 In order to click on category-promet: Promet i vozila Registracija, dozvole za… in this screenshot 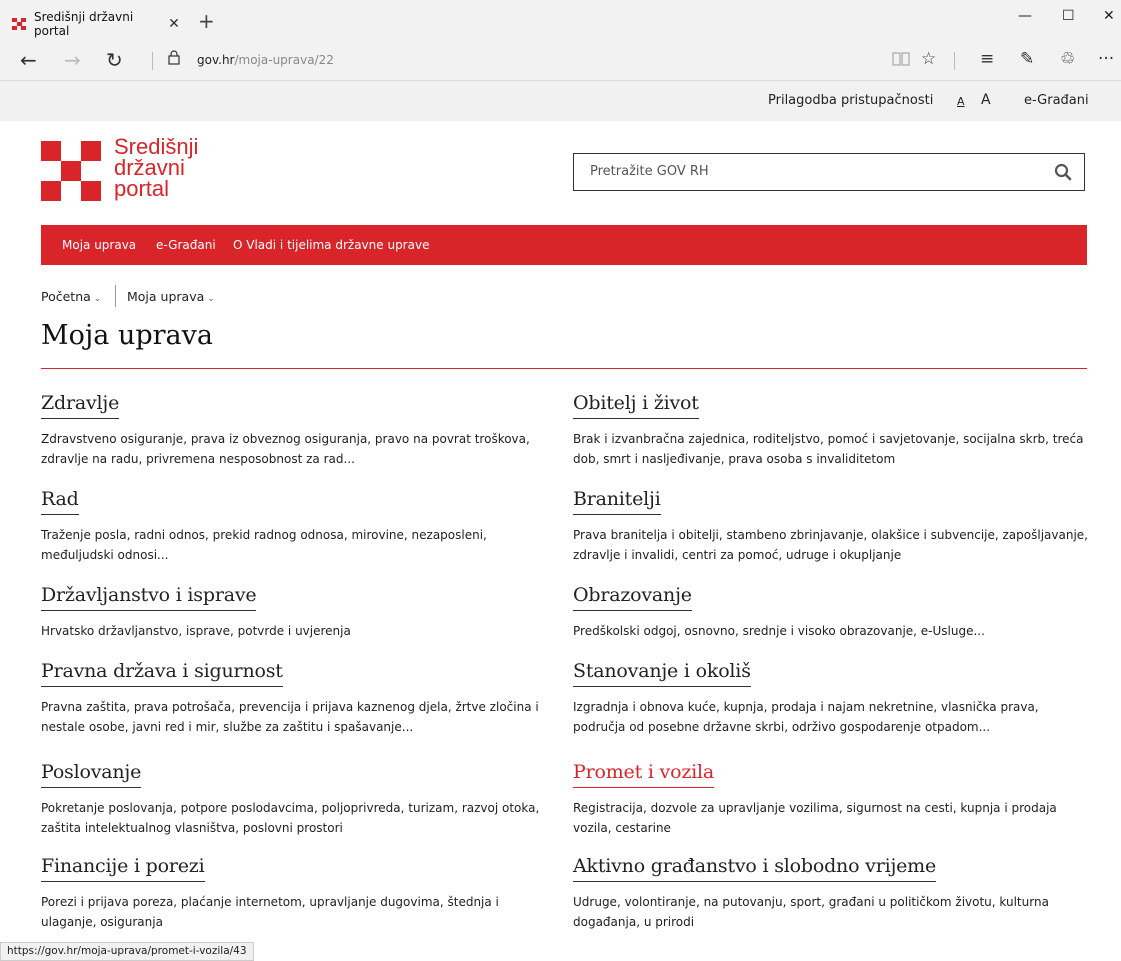, I will do `click(830, 799)`.